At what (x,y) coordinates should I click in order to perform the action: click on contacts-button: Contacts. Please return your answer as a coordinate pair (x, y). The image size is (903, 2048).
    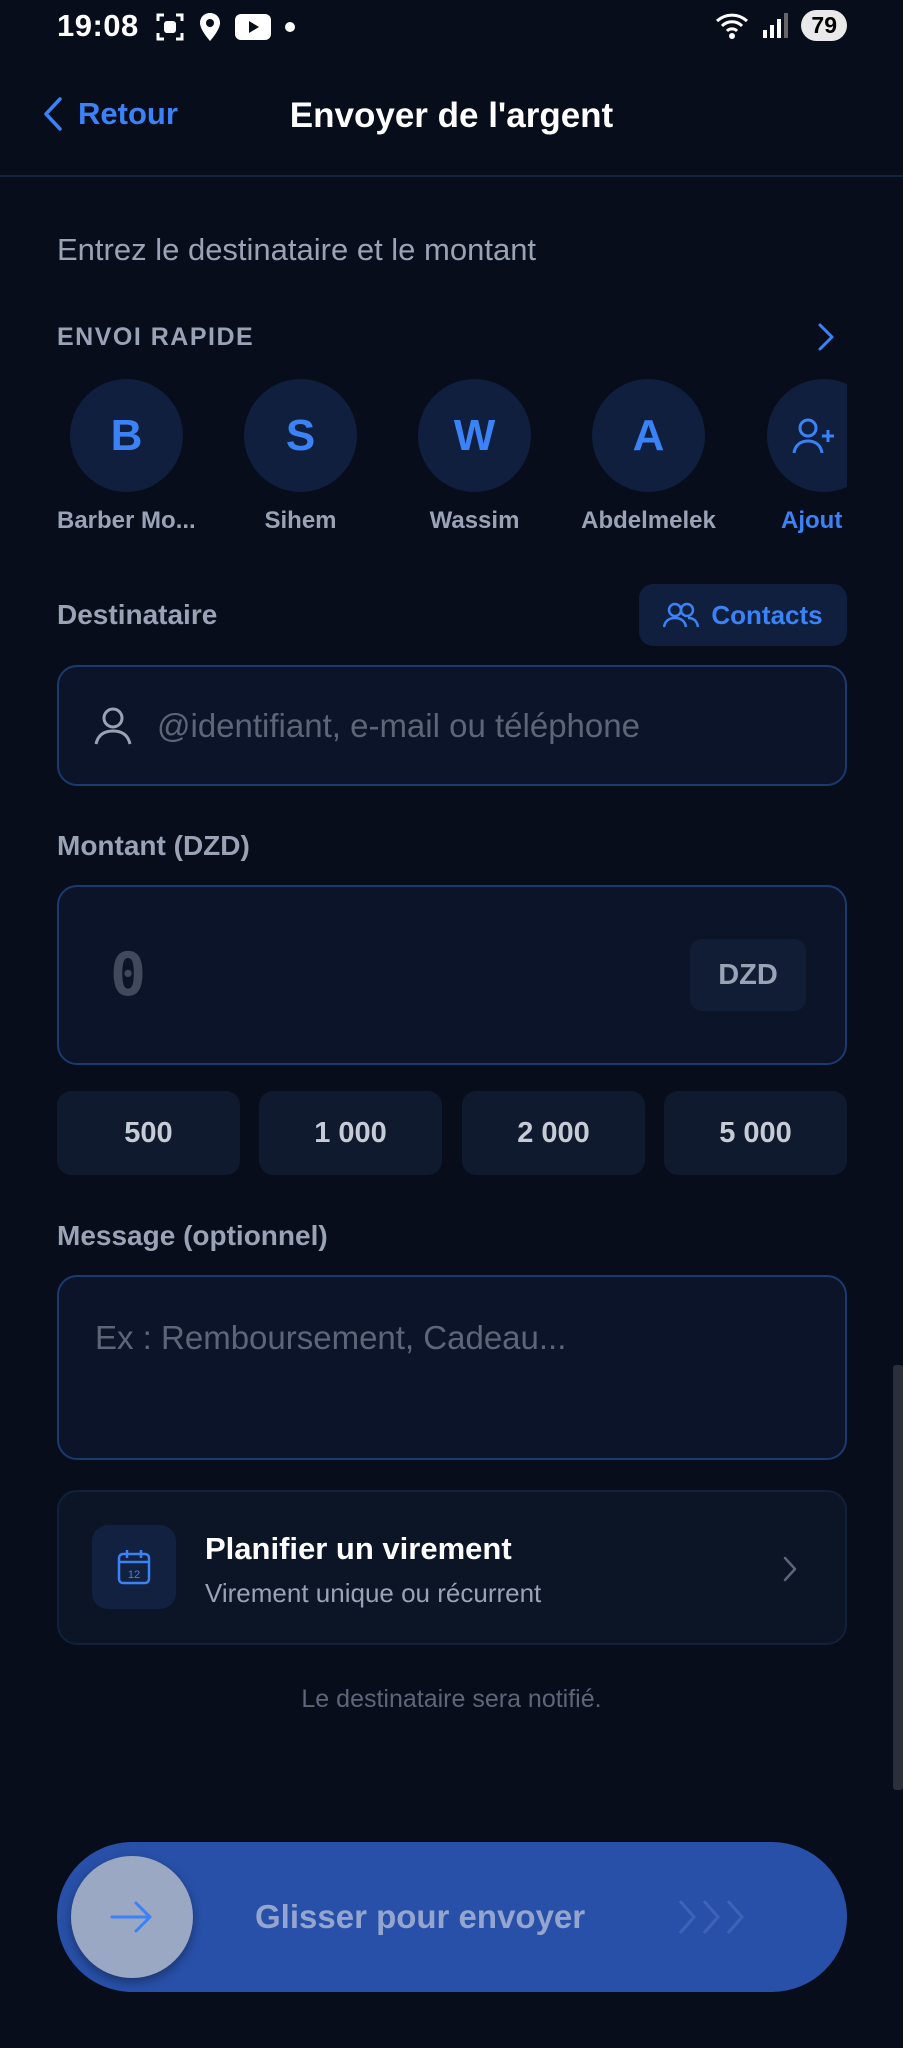
    Looking at the image, I should click on (743, 615).